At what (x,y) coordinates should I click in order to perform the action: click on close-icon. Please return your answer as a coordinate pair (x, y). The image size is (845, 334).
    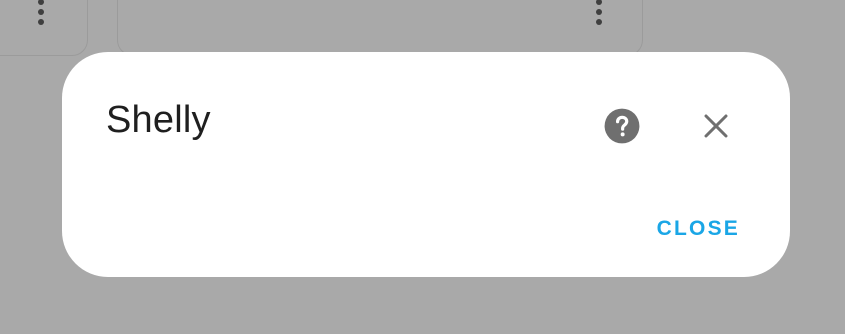
    Looking at the image, I should click on (716, 126).